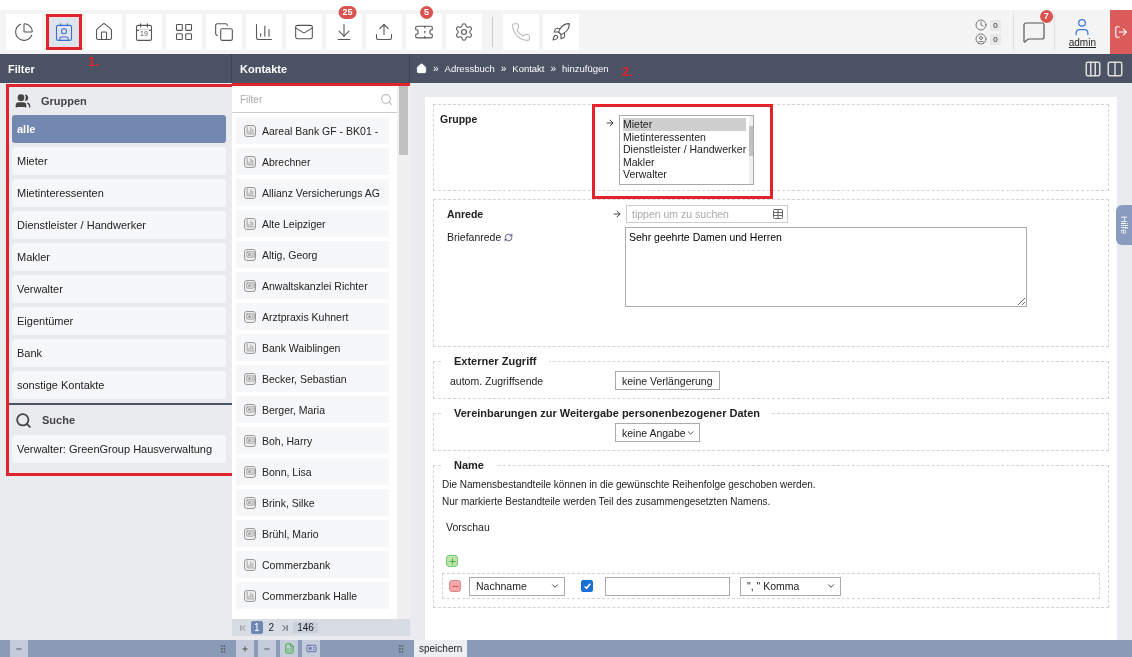  What do you see at coordinates (685, 174) in the screenshot?
I see `listbox-option: Verwalter` at bounding box center [685, 174].